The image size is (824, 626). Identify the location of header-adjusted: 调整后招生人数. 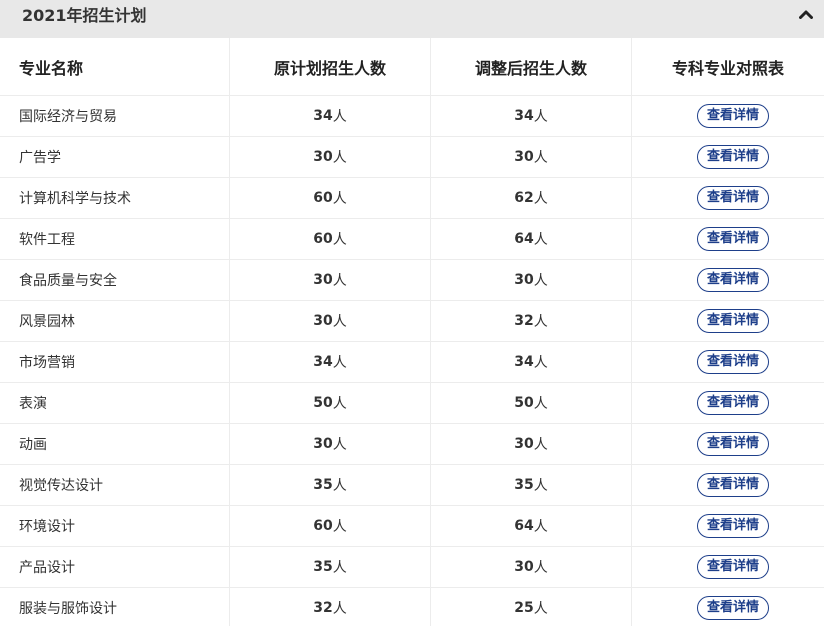
(531, 66).